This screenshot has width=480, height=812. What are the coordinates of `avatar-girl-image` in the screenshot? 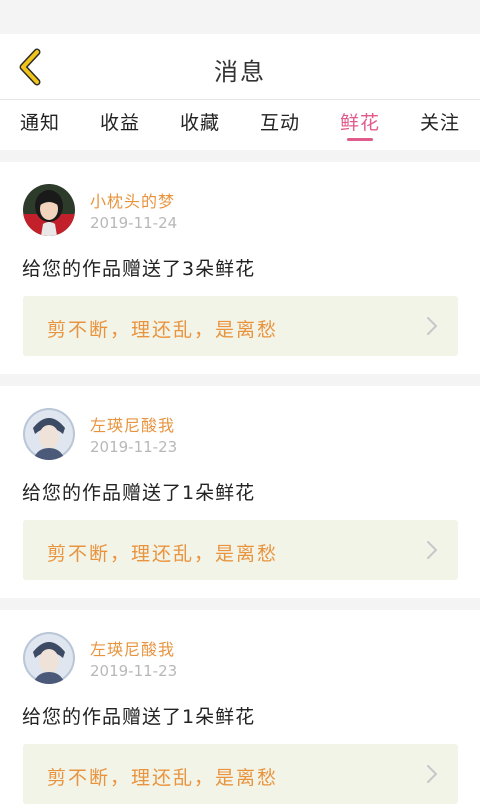 It's located at (49, 210).